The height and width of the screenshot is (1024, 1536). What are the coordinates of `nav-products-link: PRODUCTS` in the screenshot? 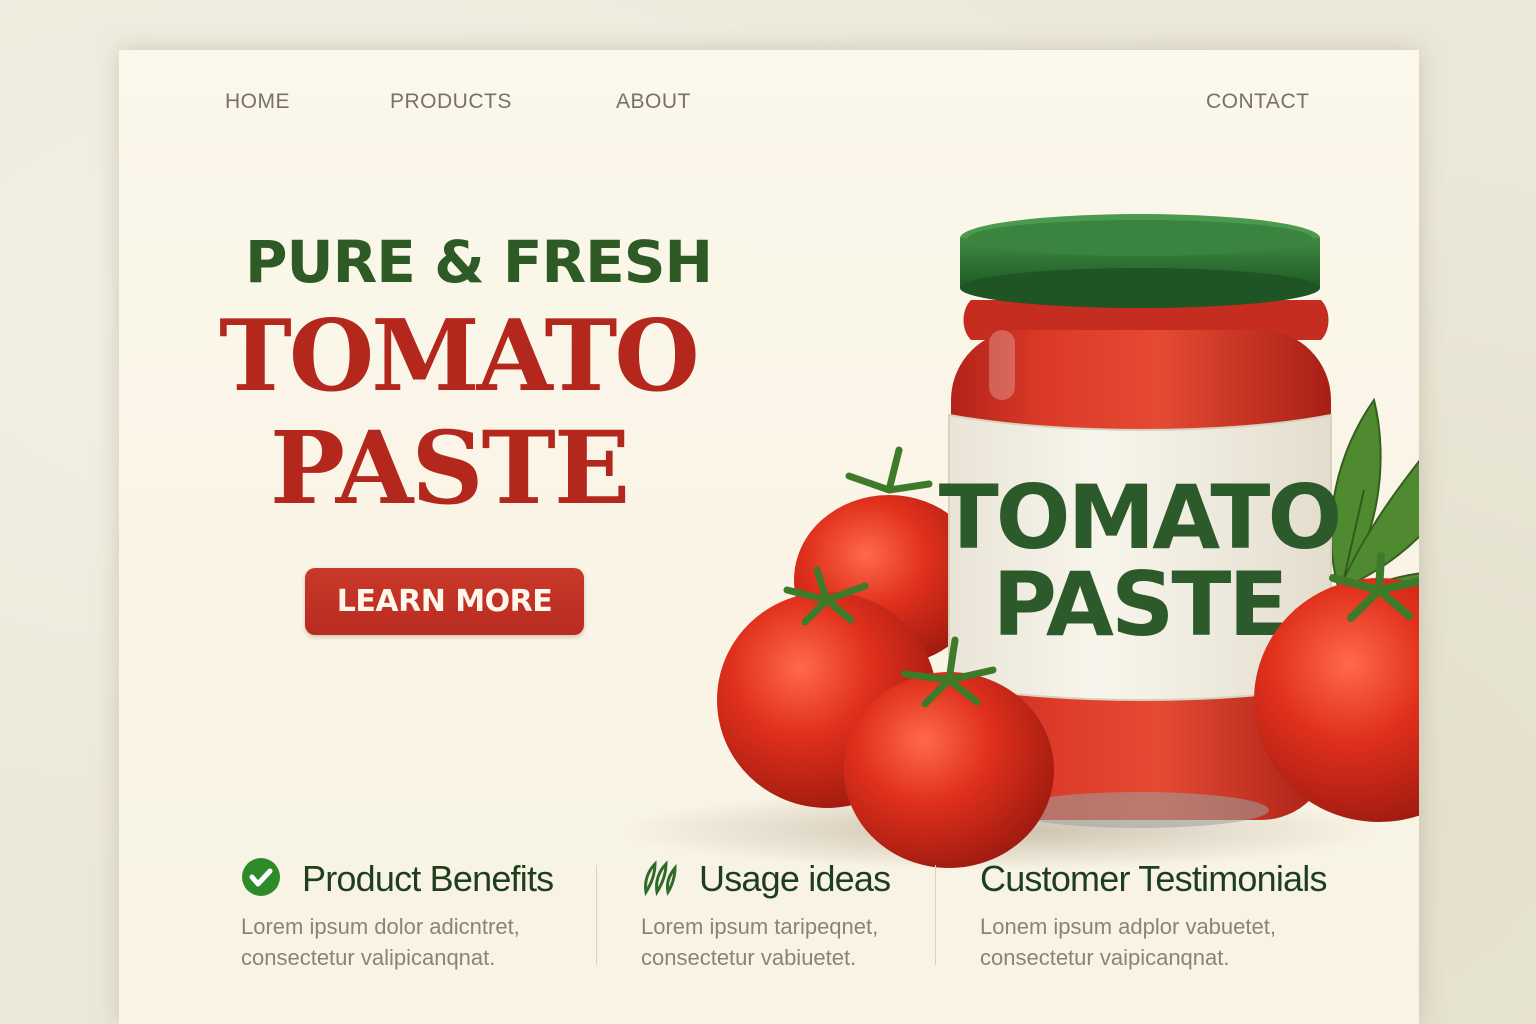 It's located at (451, 102).